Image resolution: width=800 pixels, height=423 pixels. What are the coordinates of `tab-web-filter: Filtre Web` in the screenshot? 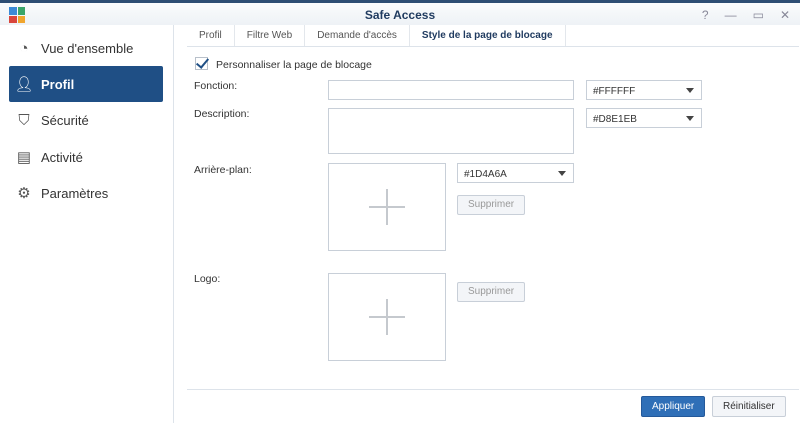 It's located at (270, 35).